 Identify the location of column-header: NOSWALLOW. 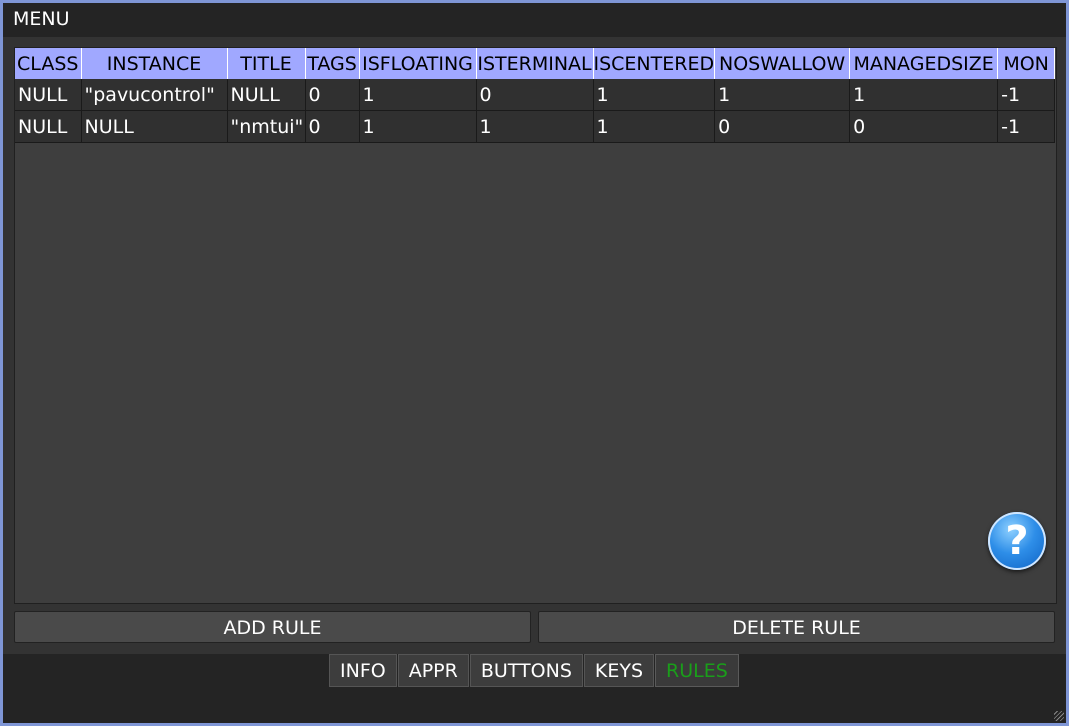
(782, 63).